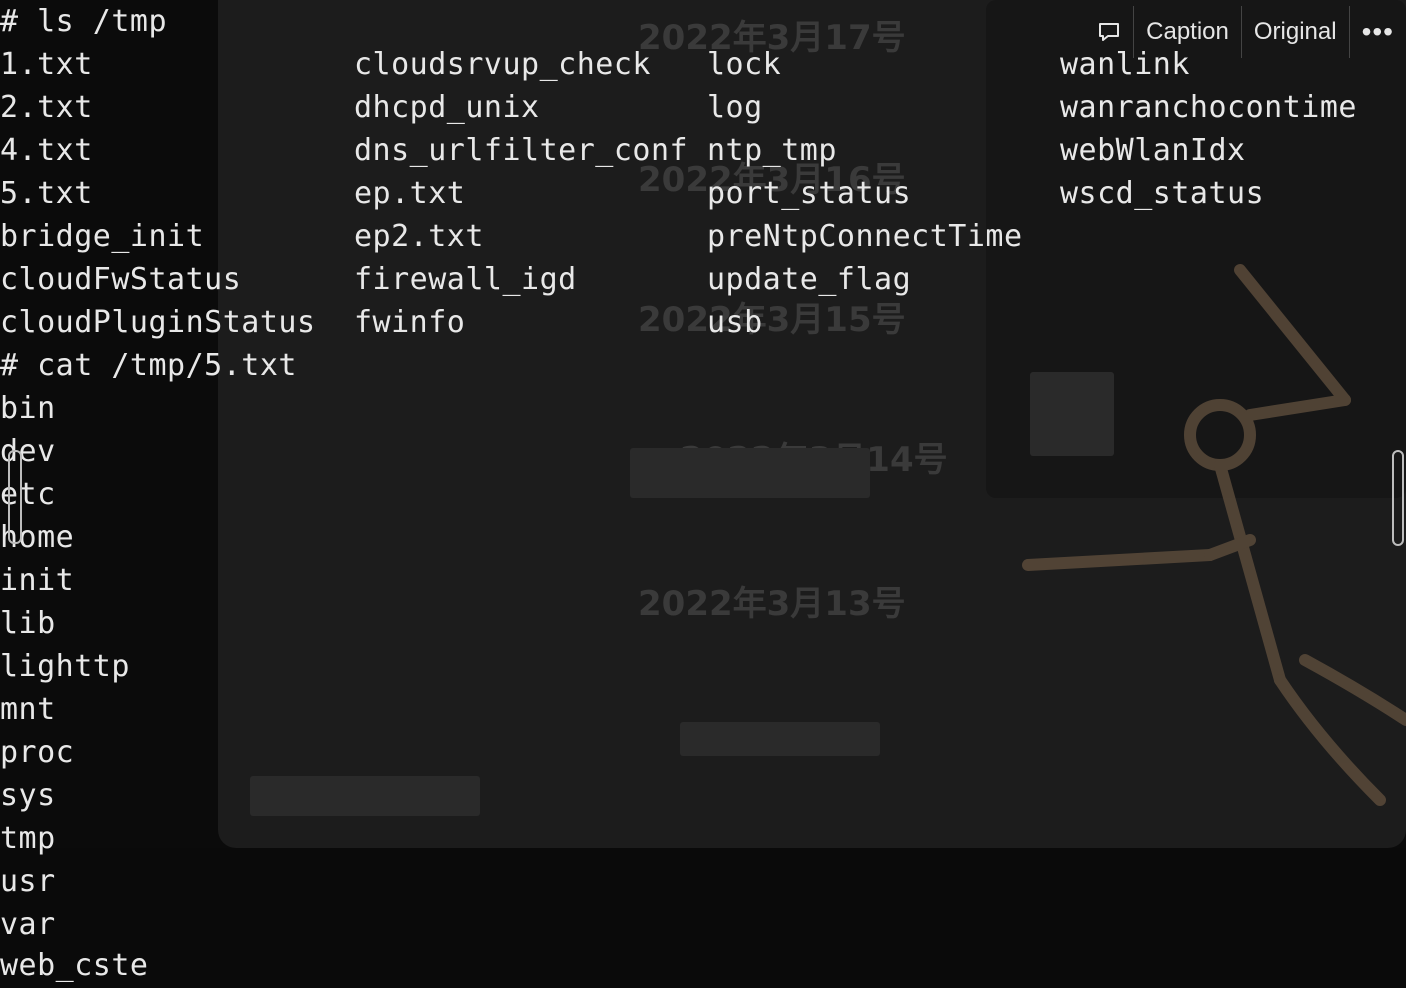 Image resolution: width=1406 pixels, height=988 pixels. I want to click on shell-command: # cat /tmp/5.txt, so click(148, 365).